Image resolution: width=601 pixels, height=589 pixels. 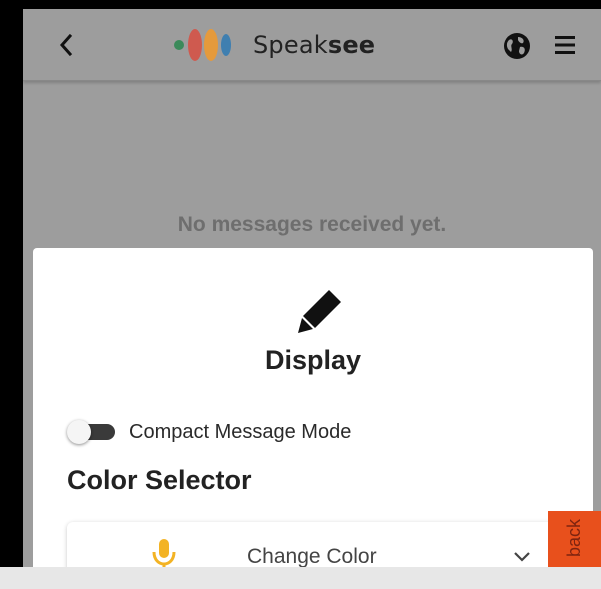 I want to click on language-button, so click(x=517, y=46).